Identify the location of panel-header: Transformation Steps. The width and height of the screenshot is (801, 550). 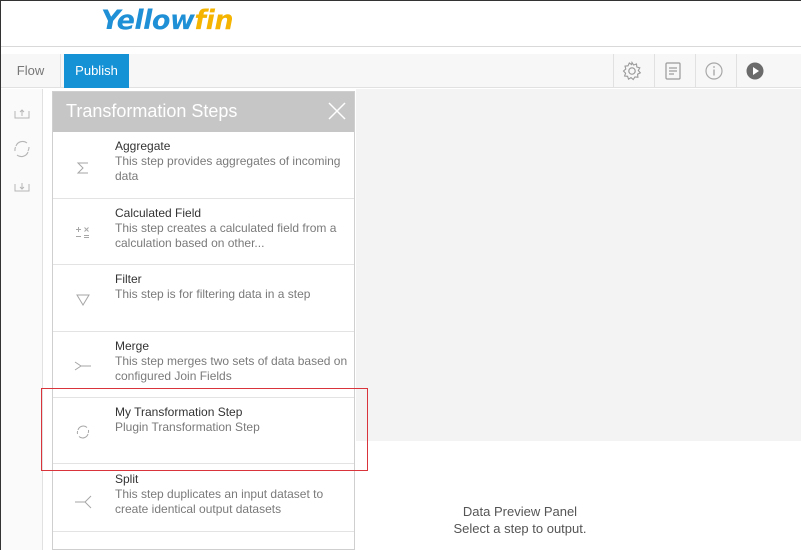
(203, 112).